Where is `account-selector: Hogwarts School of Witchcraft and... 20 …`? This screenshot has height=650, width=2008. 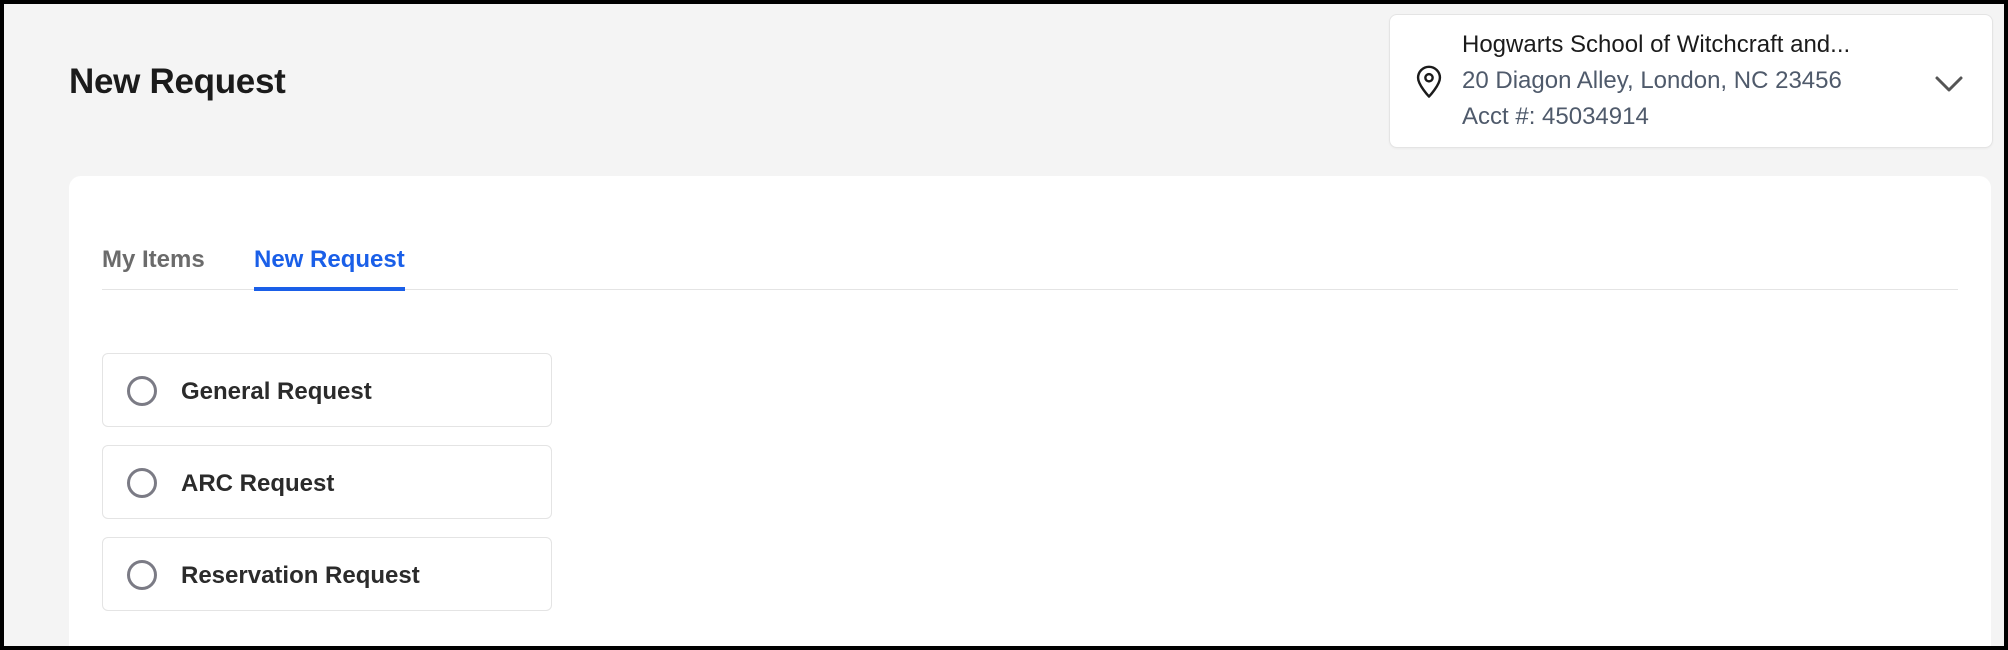 account-selector: Hogwarts School of Witchcraft and... 20 … is located at coordinates (1691, 81).